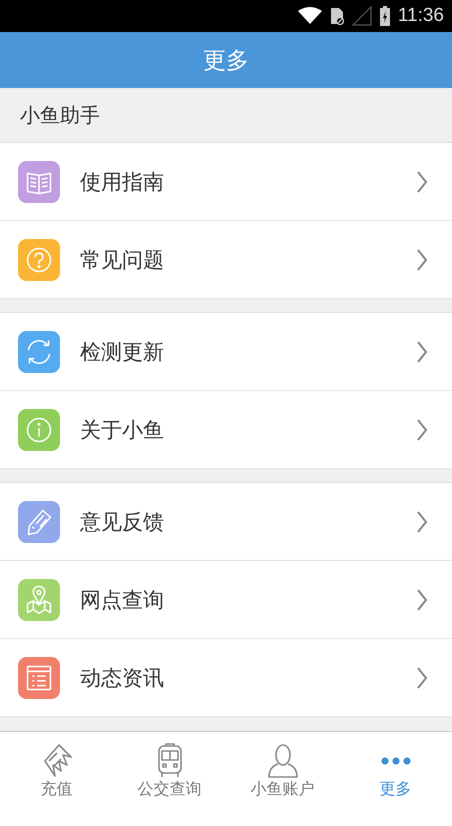  What do you see at coordinates (226, 678) in the screenshot?
I see `menu-item: 动态资讯` at bounding box center [226, 678].